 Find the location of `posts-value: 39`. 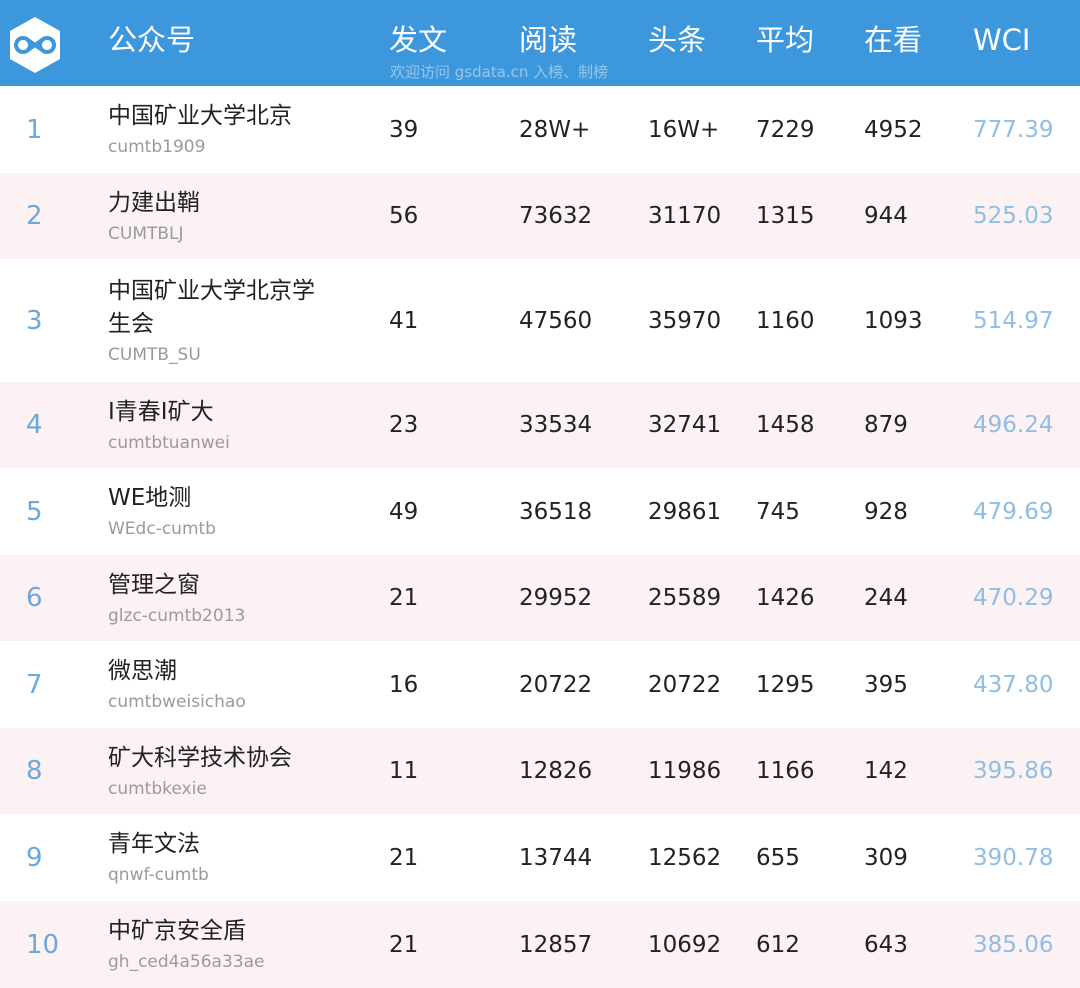

posts-value: 39 is located at coordinates (404, 129).